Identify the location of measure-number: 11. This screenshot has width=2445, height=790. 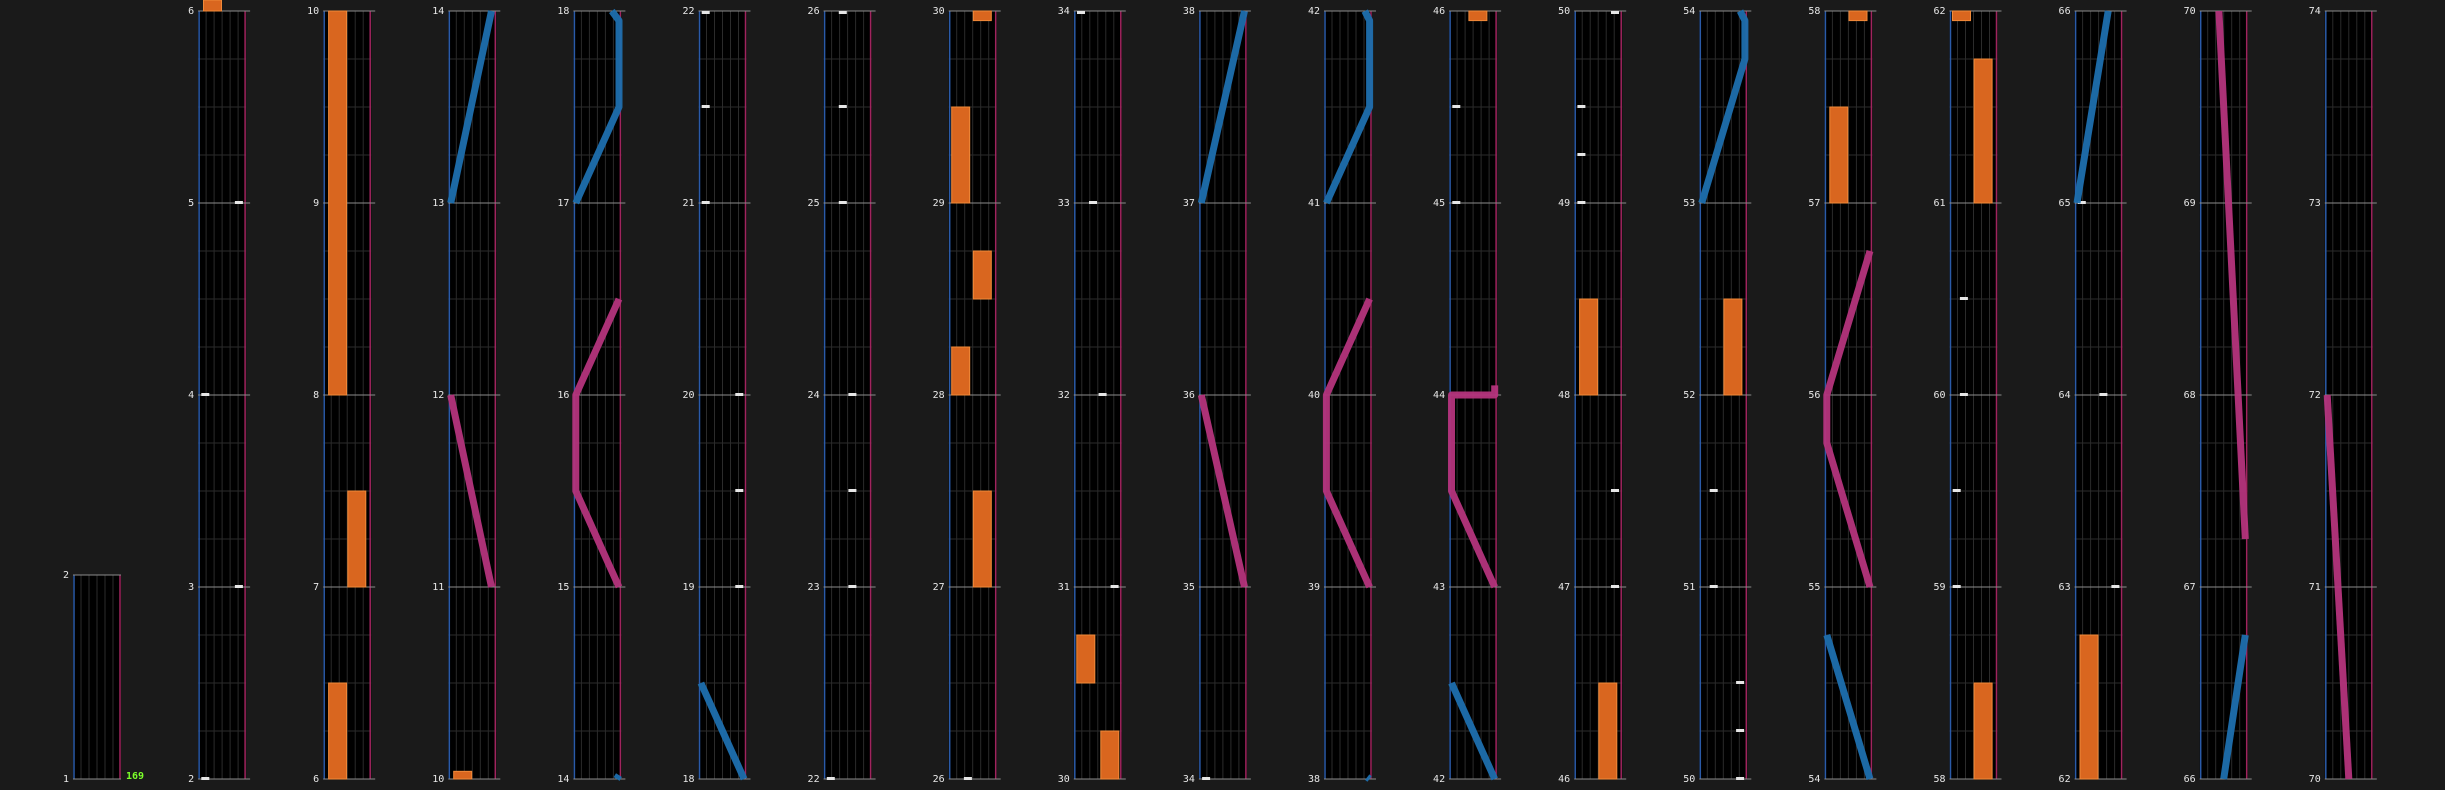
(438, 587).